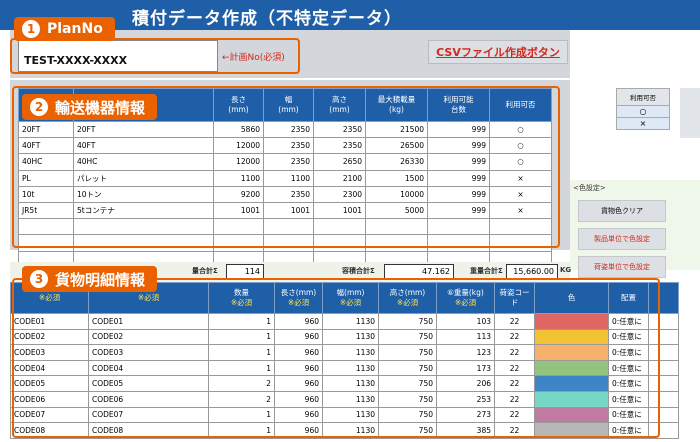 This screenshot has height=442, width=700. What do you see at coordinates (690, 113) in the screenshot?
I see `mini-header-extra` at bounding box center [690, 113].